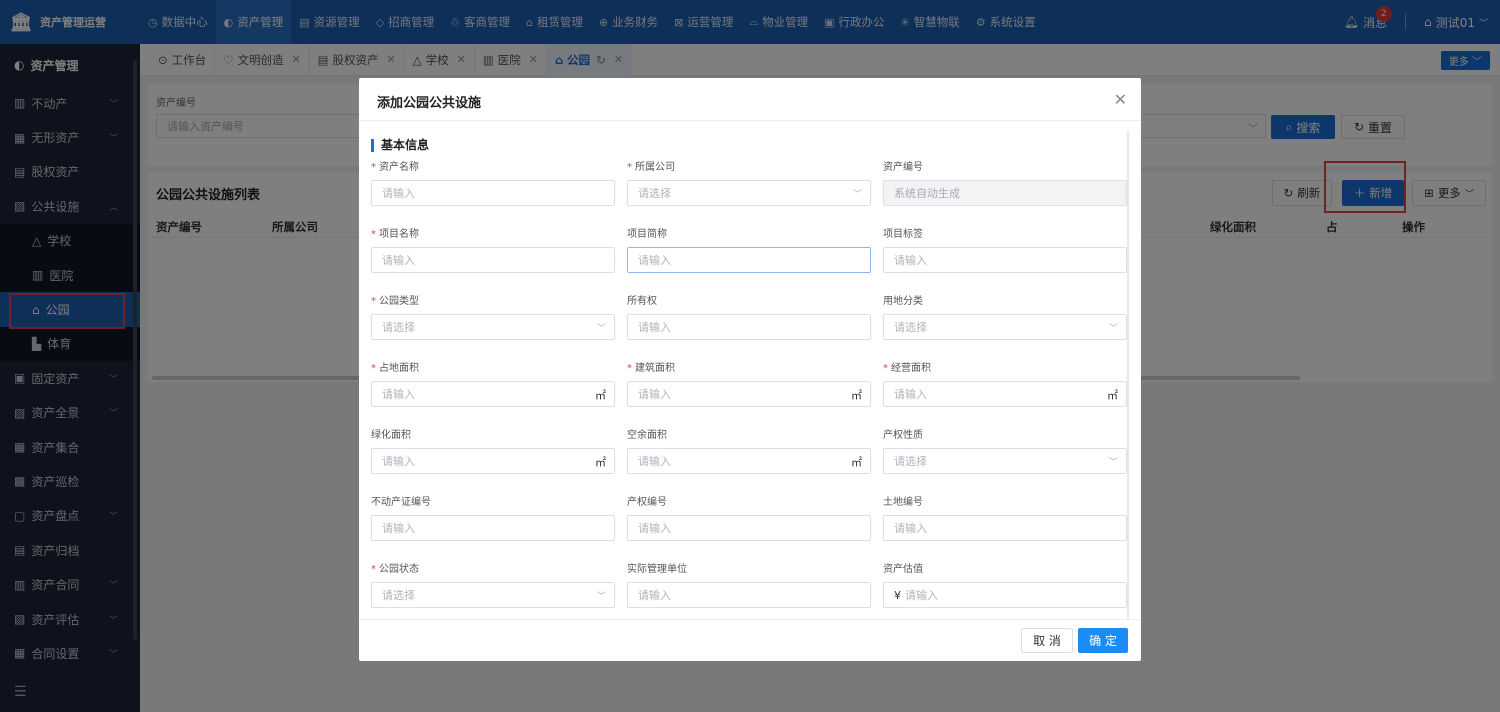 This screenshot has width=1500, height=712. I want to click on form-field: 资产估值 ¥ 请输入, so click(1005, 584).